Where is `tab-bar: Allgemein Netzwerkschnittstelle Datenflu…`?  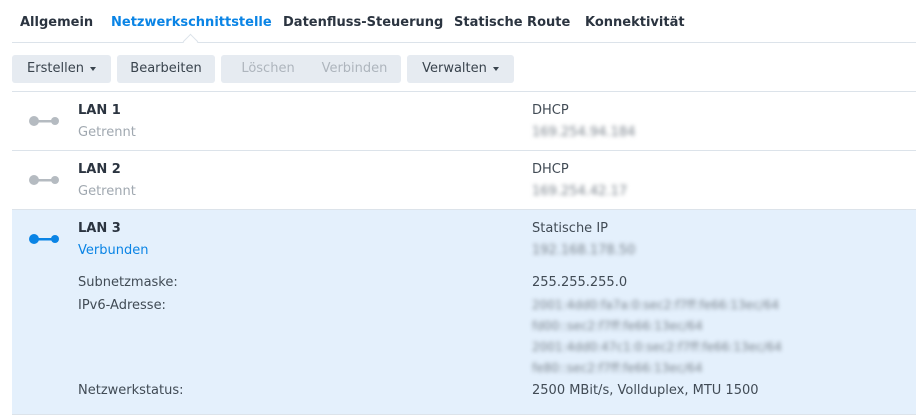 tab-bar: Allgemein Netzwerkschnittstelle Datenflu… is located at coordinates (464, 25).